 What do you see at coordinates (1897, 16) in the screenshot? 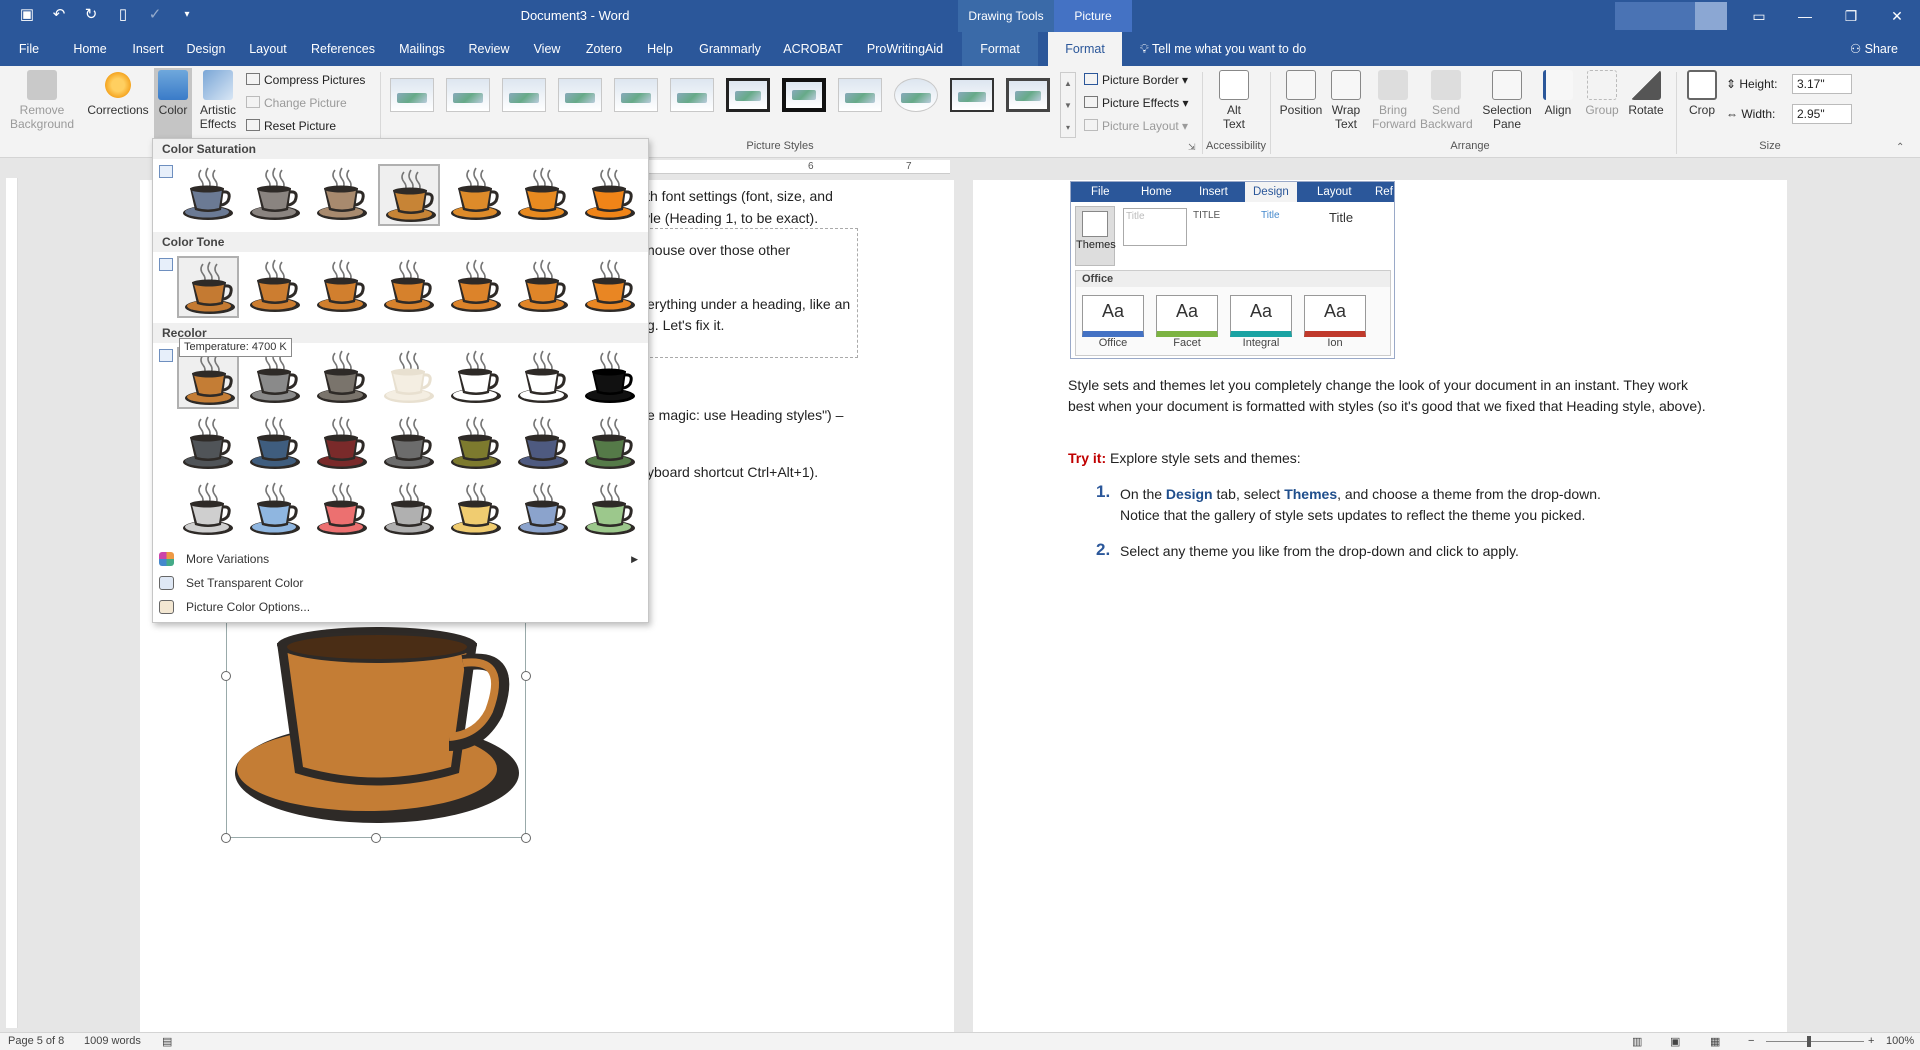
I see `close-icon: ✕` at bounding box center [1897, 16].